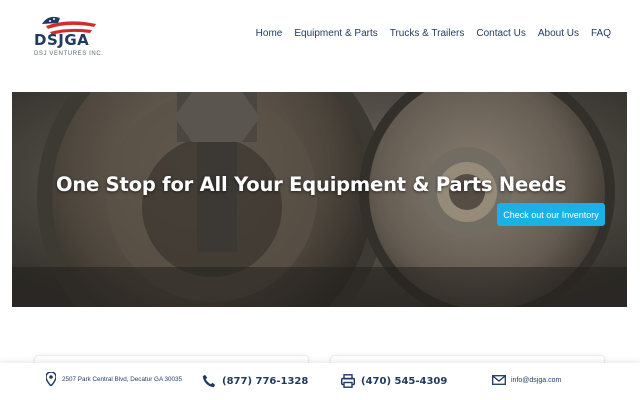 This screenshot has width=640, height=400. I want to click on phone-item: (877) 776-1328, so click(255, 381).